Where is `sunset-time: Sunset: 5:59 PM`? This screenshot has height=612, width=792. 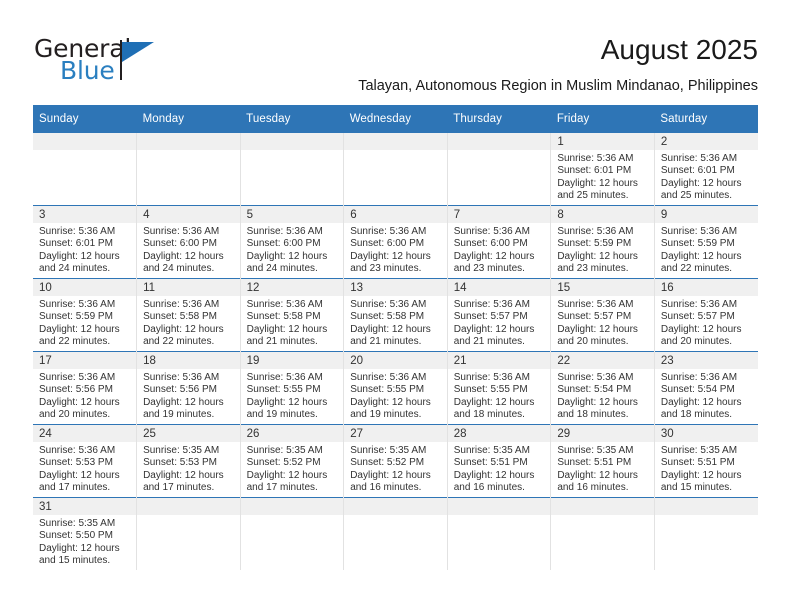 sunset-time: Sunset: 5:59 PM is located at coordinates (76, 317).